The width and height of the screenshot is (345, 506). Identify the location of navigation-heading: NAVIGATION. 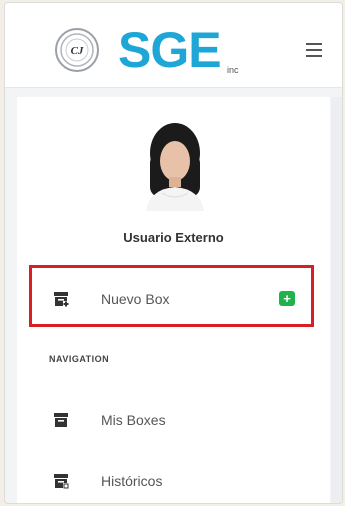
(79, 359).